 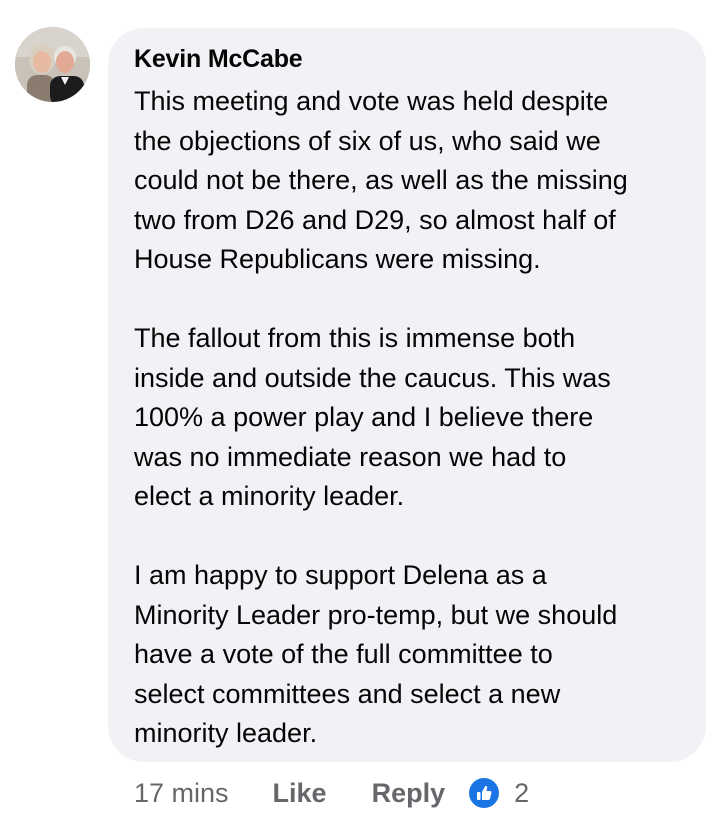 I want to click on comment-author: Kevin McCabe, so click(x=218, y=59).